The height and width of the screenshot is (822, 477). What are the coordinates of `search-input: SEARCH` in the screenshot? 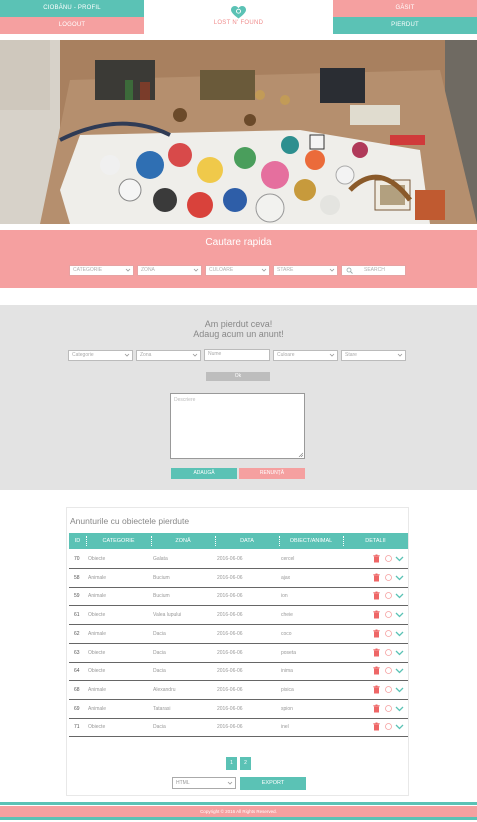 It's located at (373, 270).